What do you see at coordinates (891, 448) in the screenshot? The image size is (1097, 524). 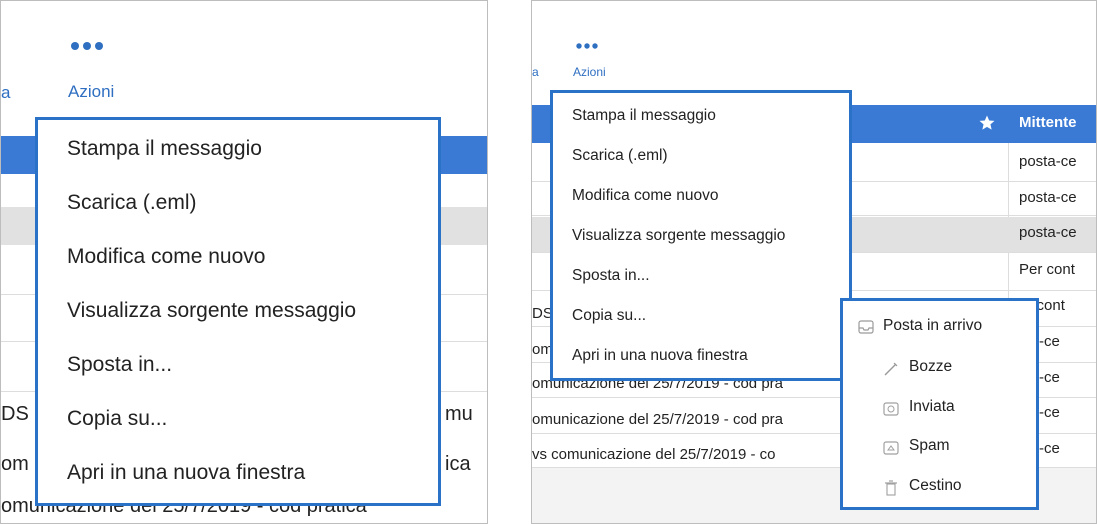 I see `spam-icon` at bounding box center [891, 448].